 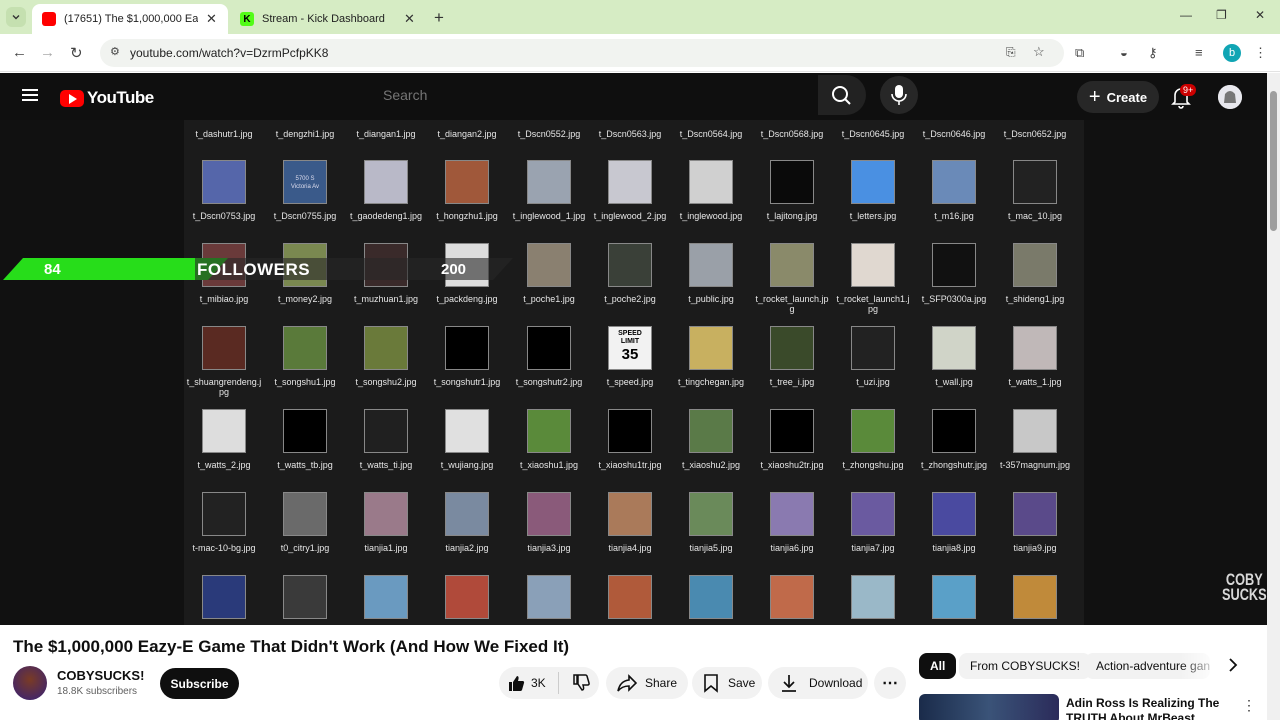 What do you see at coordinates (199, 683) in the screenshot?
I see `subscribe-button: Subscribe` at bounding box center [199, 683].